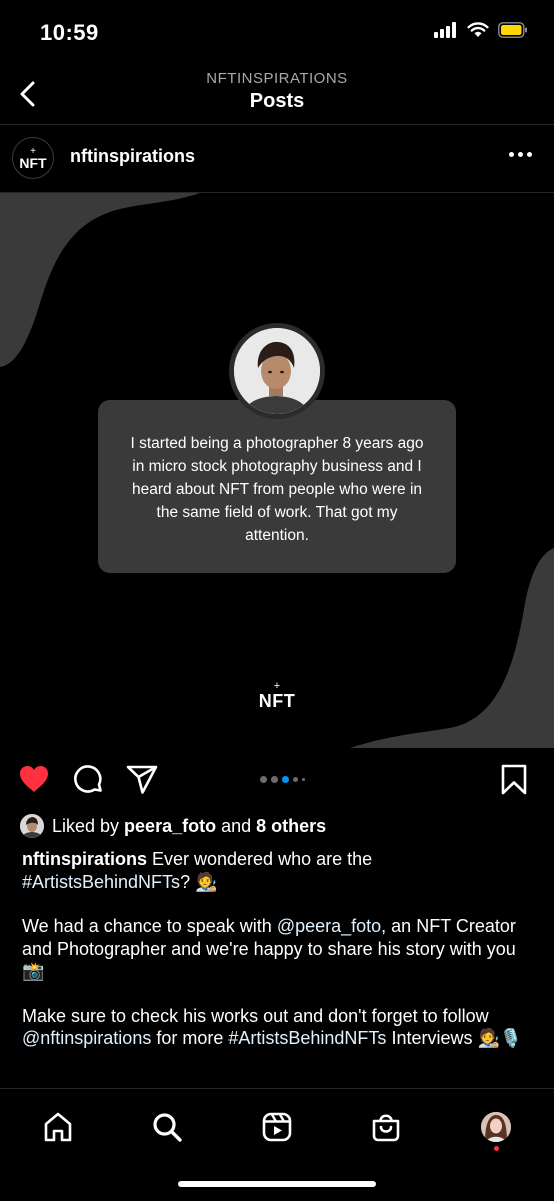 The height and width of the screenshot is (1201, 554). What do you see at coordinates (454, 1038) in the screenshot?
I see `caption-text: Interviews 🧑‍🎨🎙️` at bounding box center [454, 1038].